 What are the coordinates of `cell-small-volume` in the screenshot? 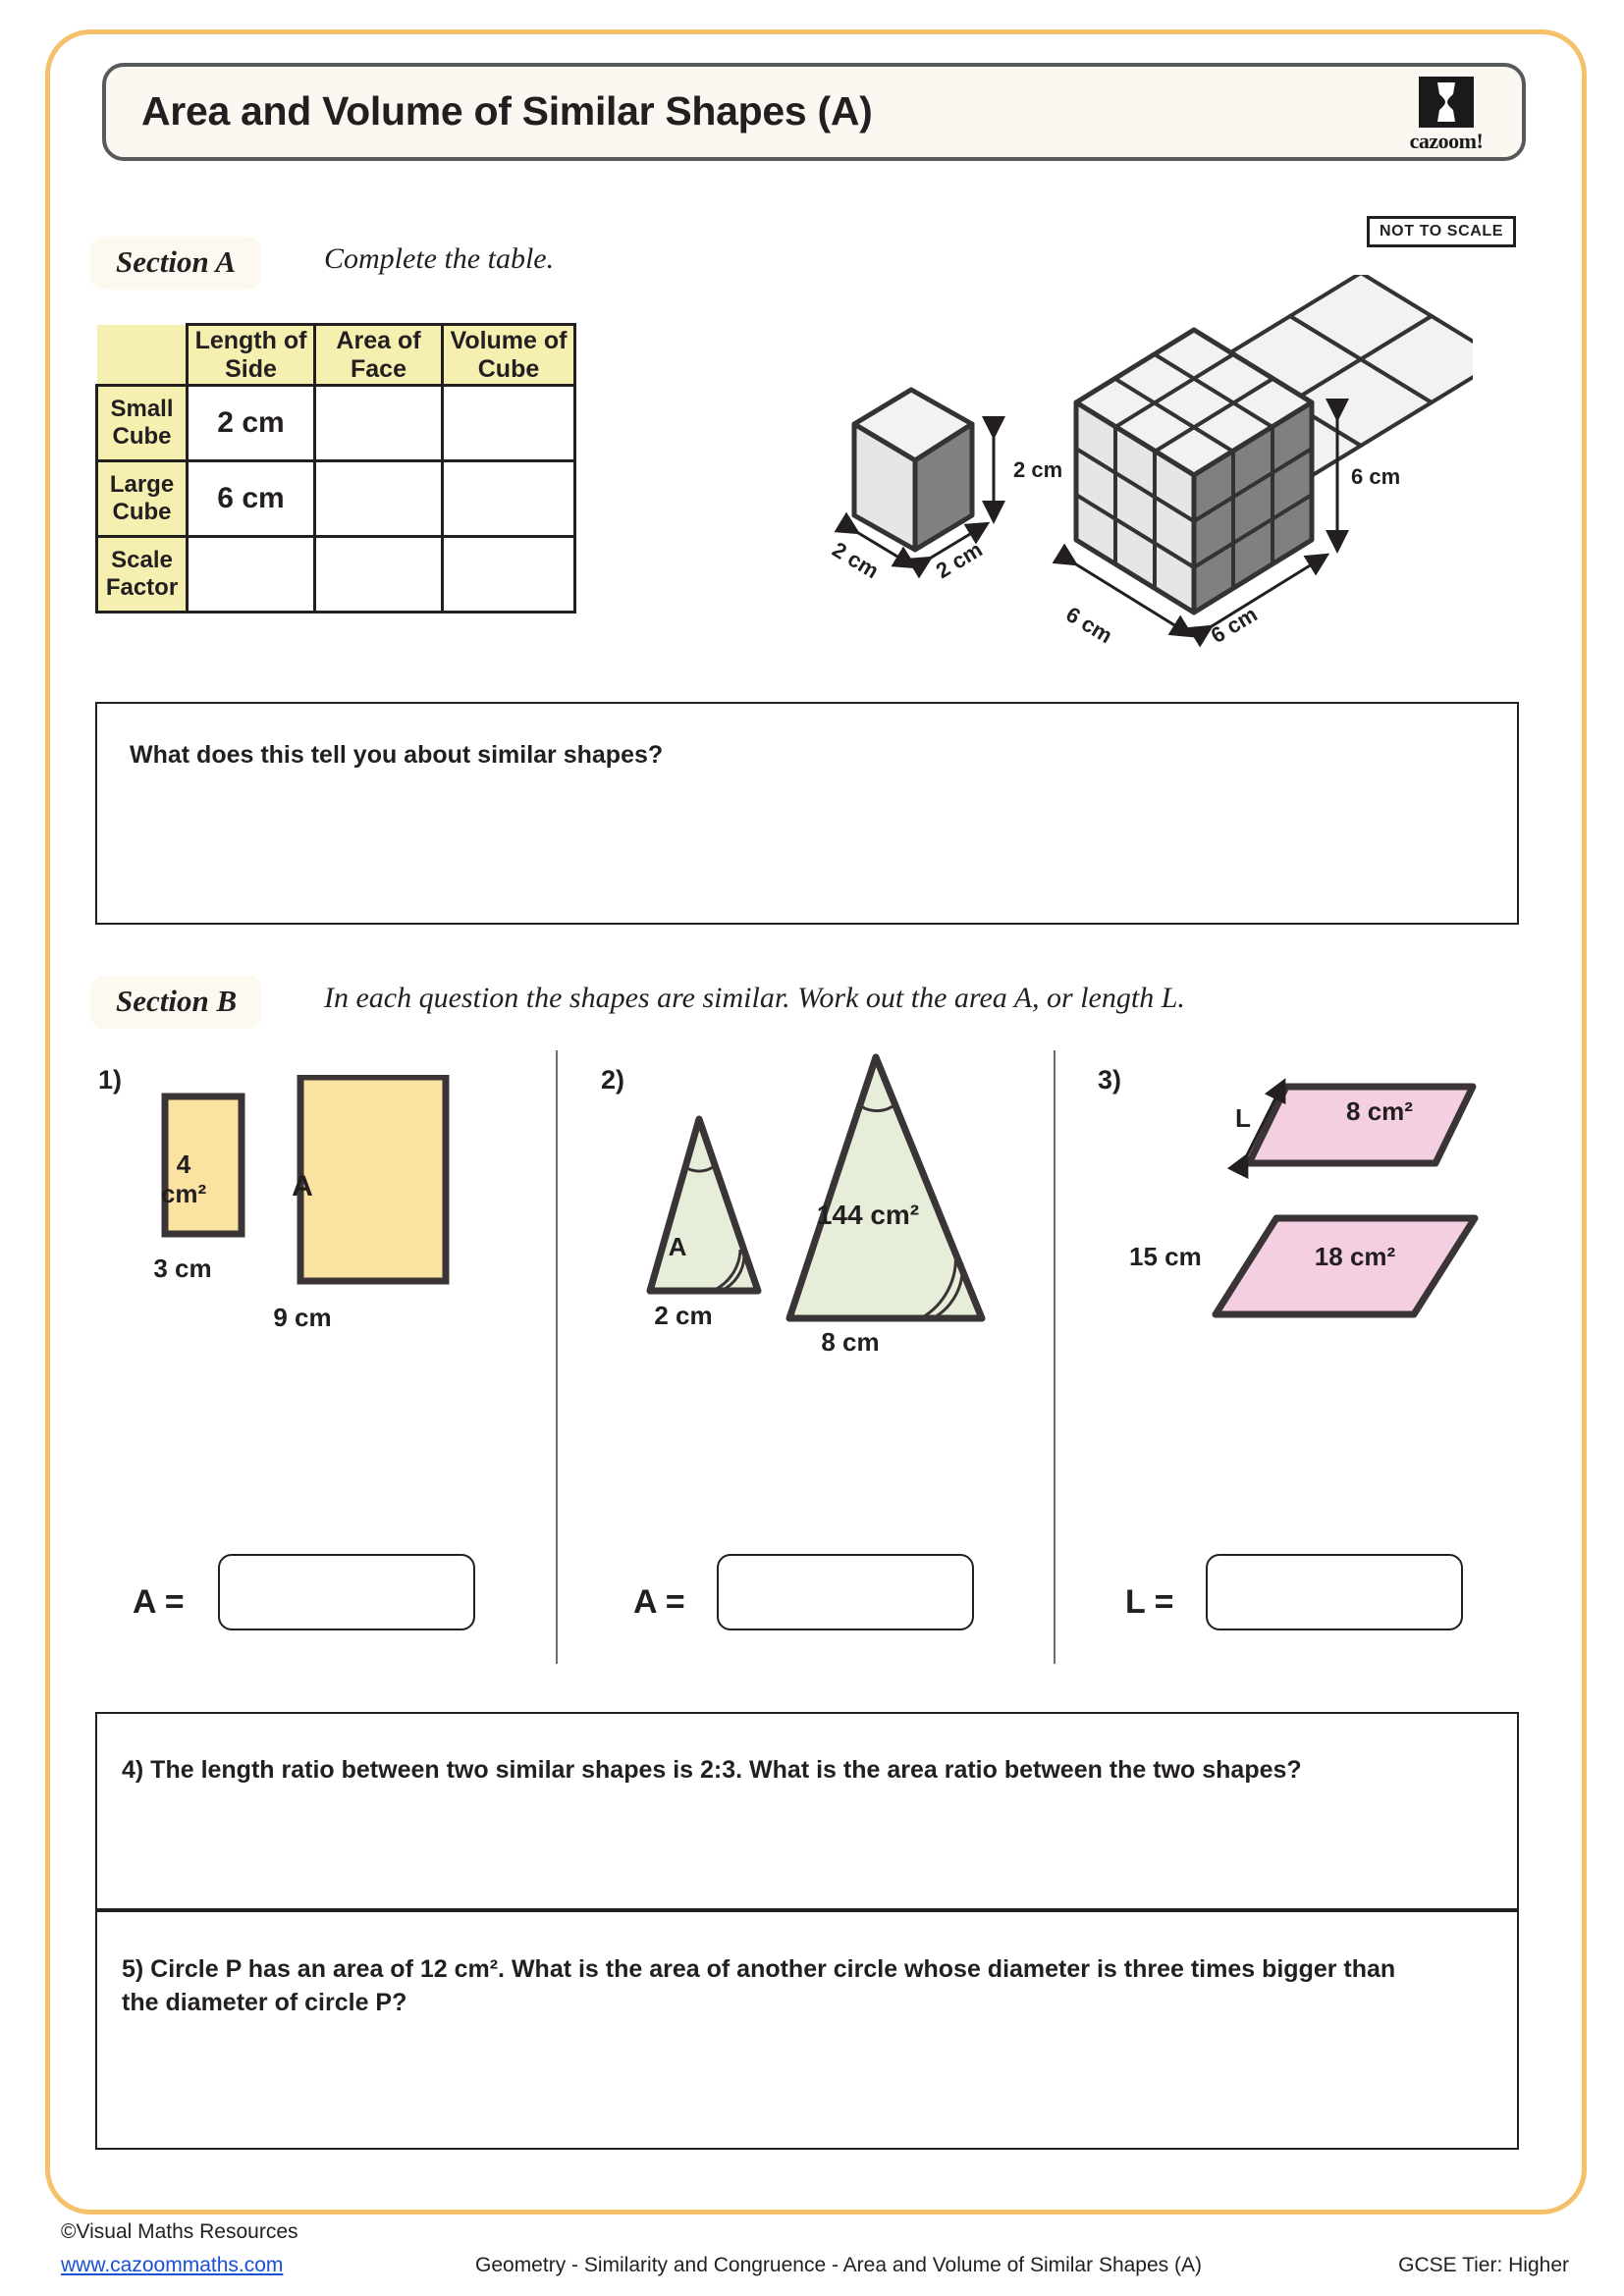 It's located at (508, 423).